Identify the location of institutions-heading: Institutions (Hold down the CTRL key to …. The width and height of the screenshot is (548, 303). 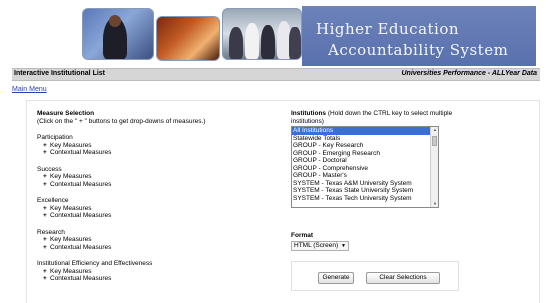
(372, 117).